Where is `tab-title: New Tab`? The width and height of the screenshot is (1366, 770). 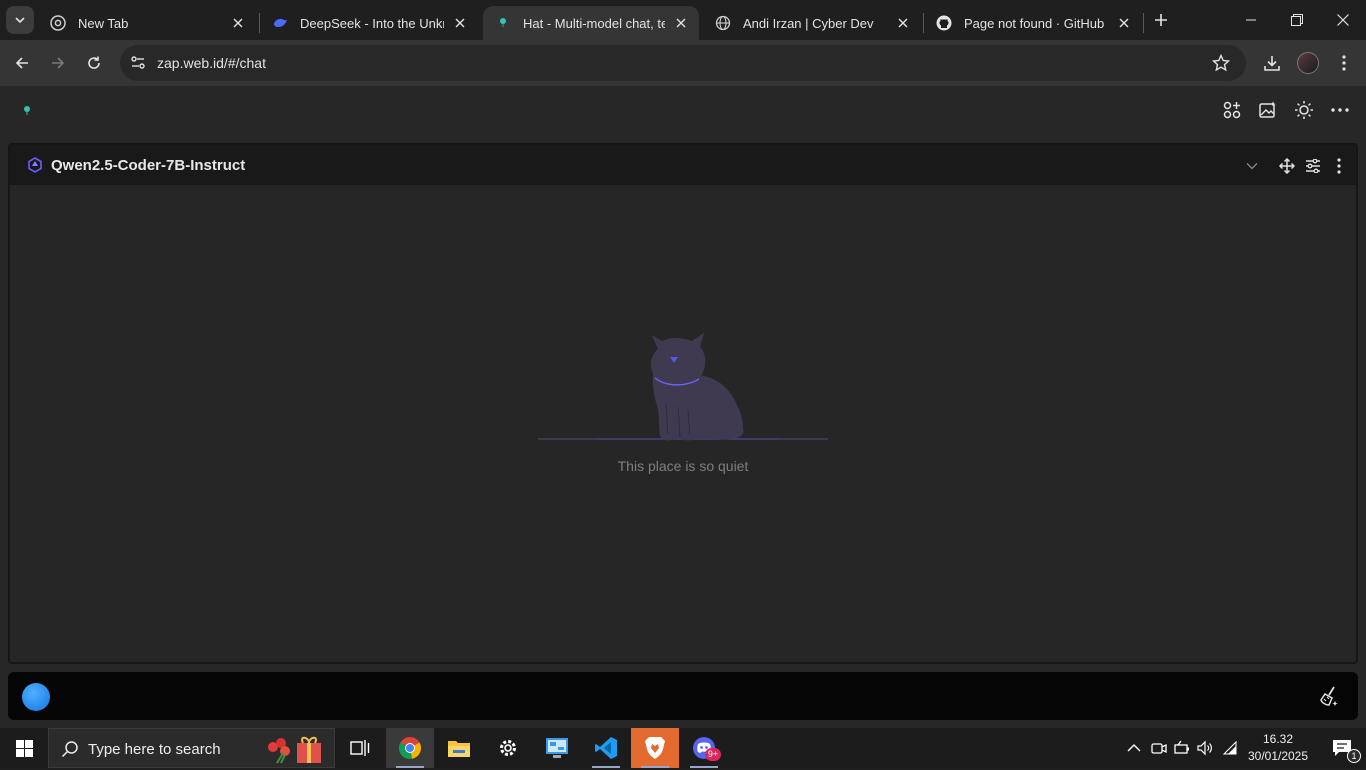 tab-title: New Tab is located at coordinates (103, 23).